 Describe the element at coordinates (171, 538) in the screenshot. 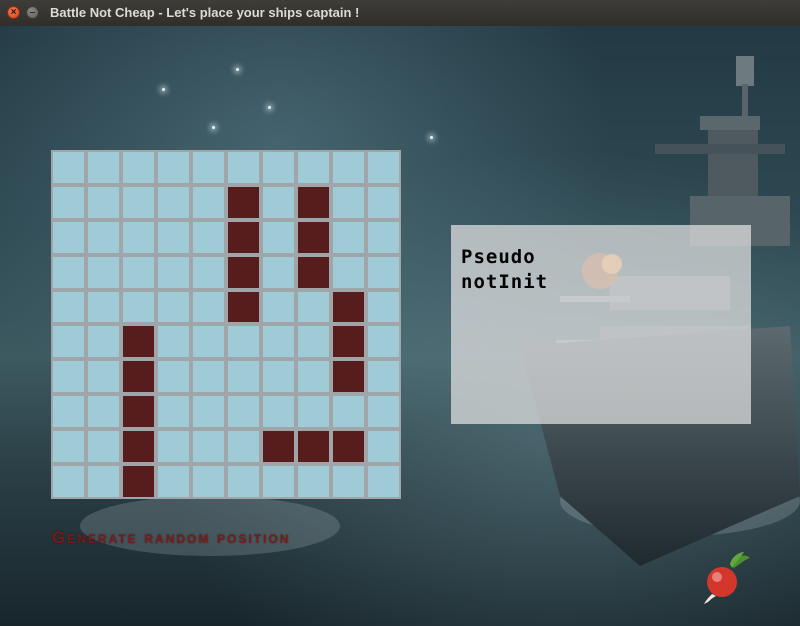

I see `generate-random-position-button: Generate random position` at that location.